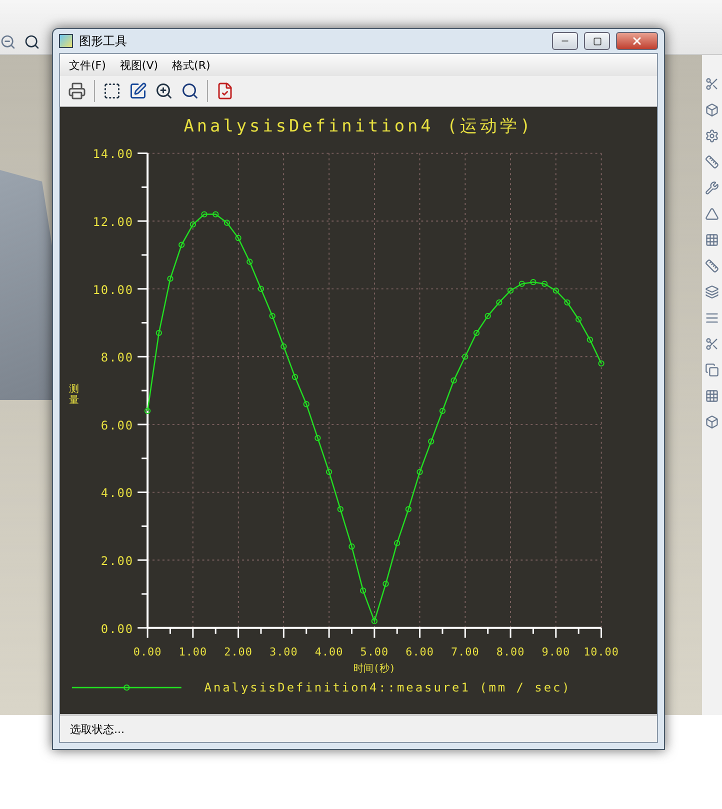 The width and height of the screenshot is (722, 809). I want to click on x-tick-label: 2.00, so click(238, 652).